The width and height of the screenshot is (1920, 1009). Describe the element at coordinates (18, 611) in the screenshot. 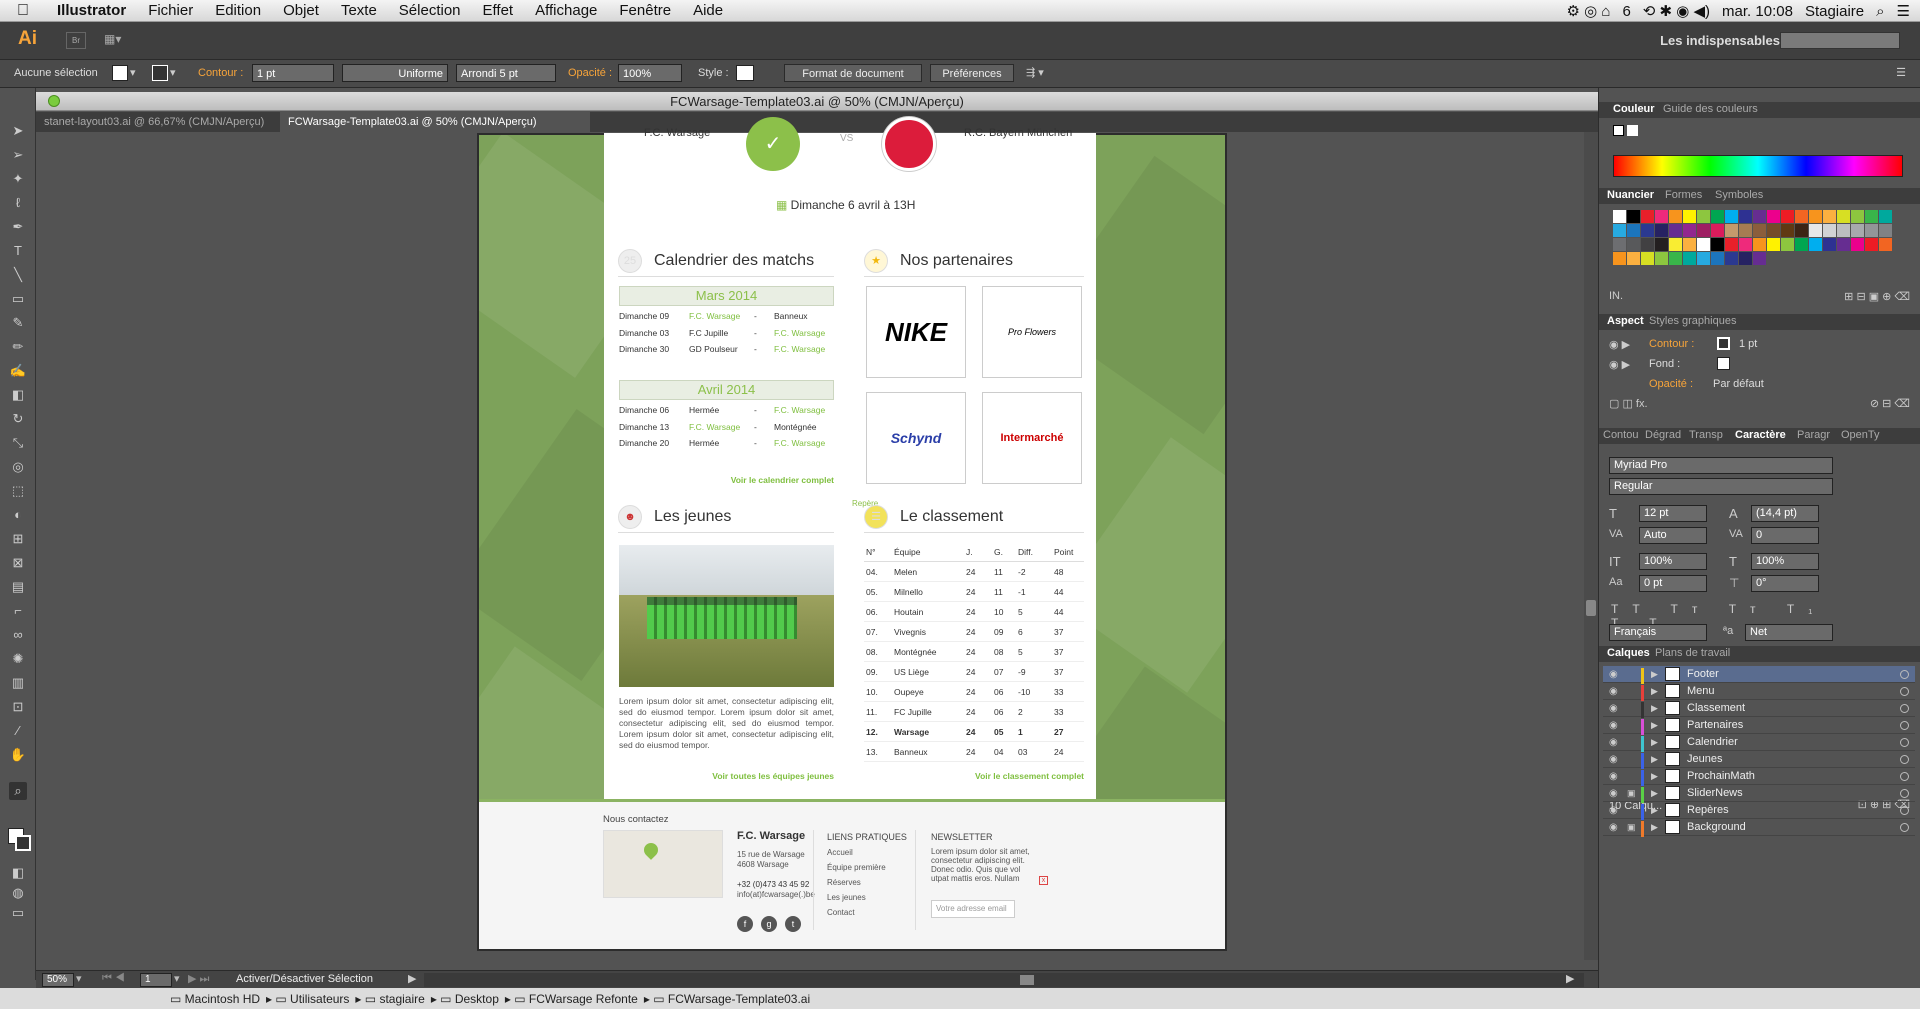

I see `eyedropper-icon: ⌐` at that location.